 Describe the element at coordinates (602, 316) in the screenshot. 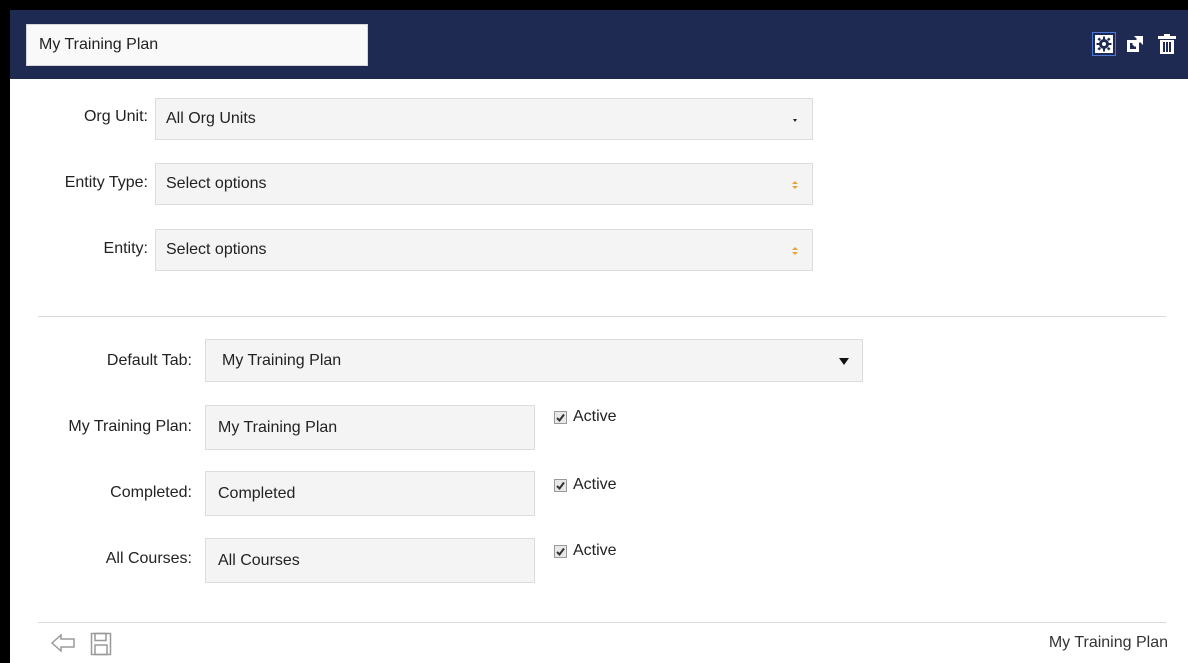

I see `section-divider` at that location.